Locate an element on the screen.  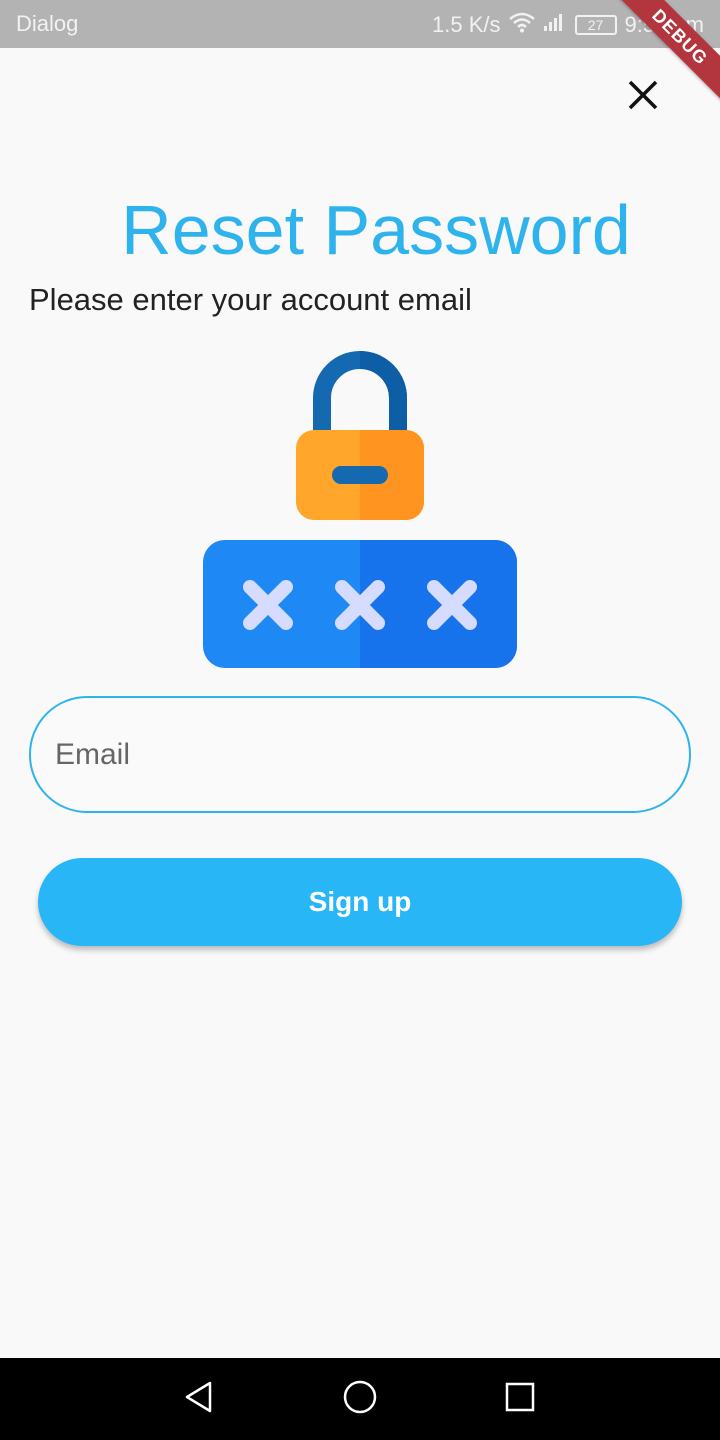
recents-icon is located at coordinates (520, 1399).